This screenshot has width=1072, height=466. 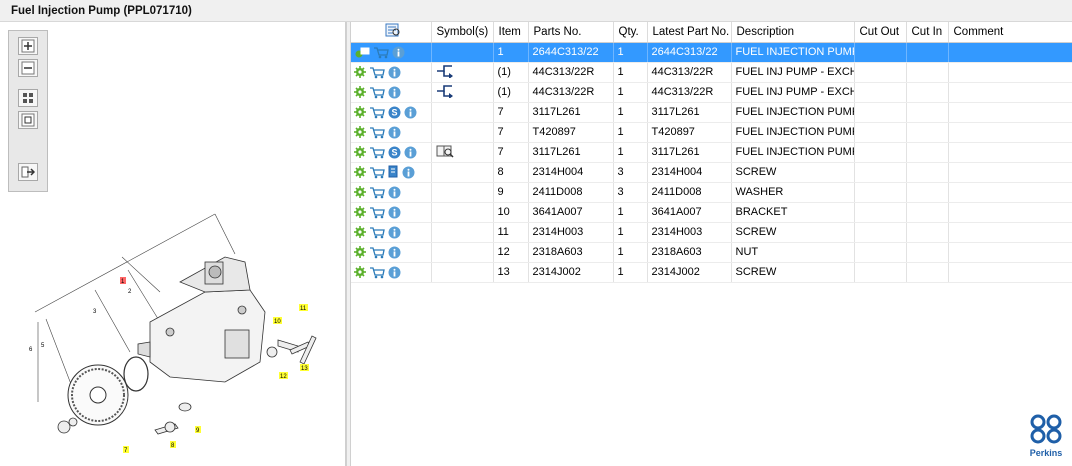 What do you see at coordinates (571, 252) in the screenshot?
I see `part-number-cell: 2318A603` at bounding box center [571, 252].